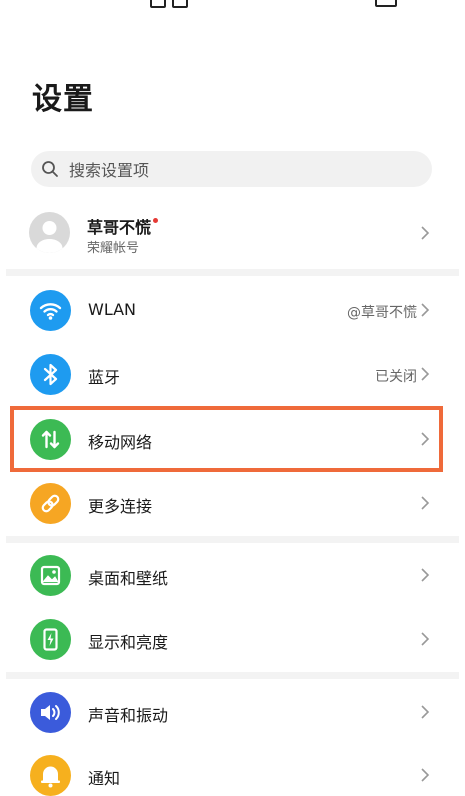 The image size is (465, 796). Describe the element at coordinates (128, 578) in the screenshot. I see `settings-item-label: 桌面和壁纸` at that location.